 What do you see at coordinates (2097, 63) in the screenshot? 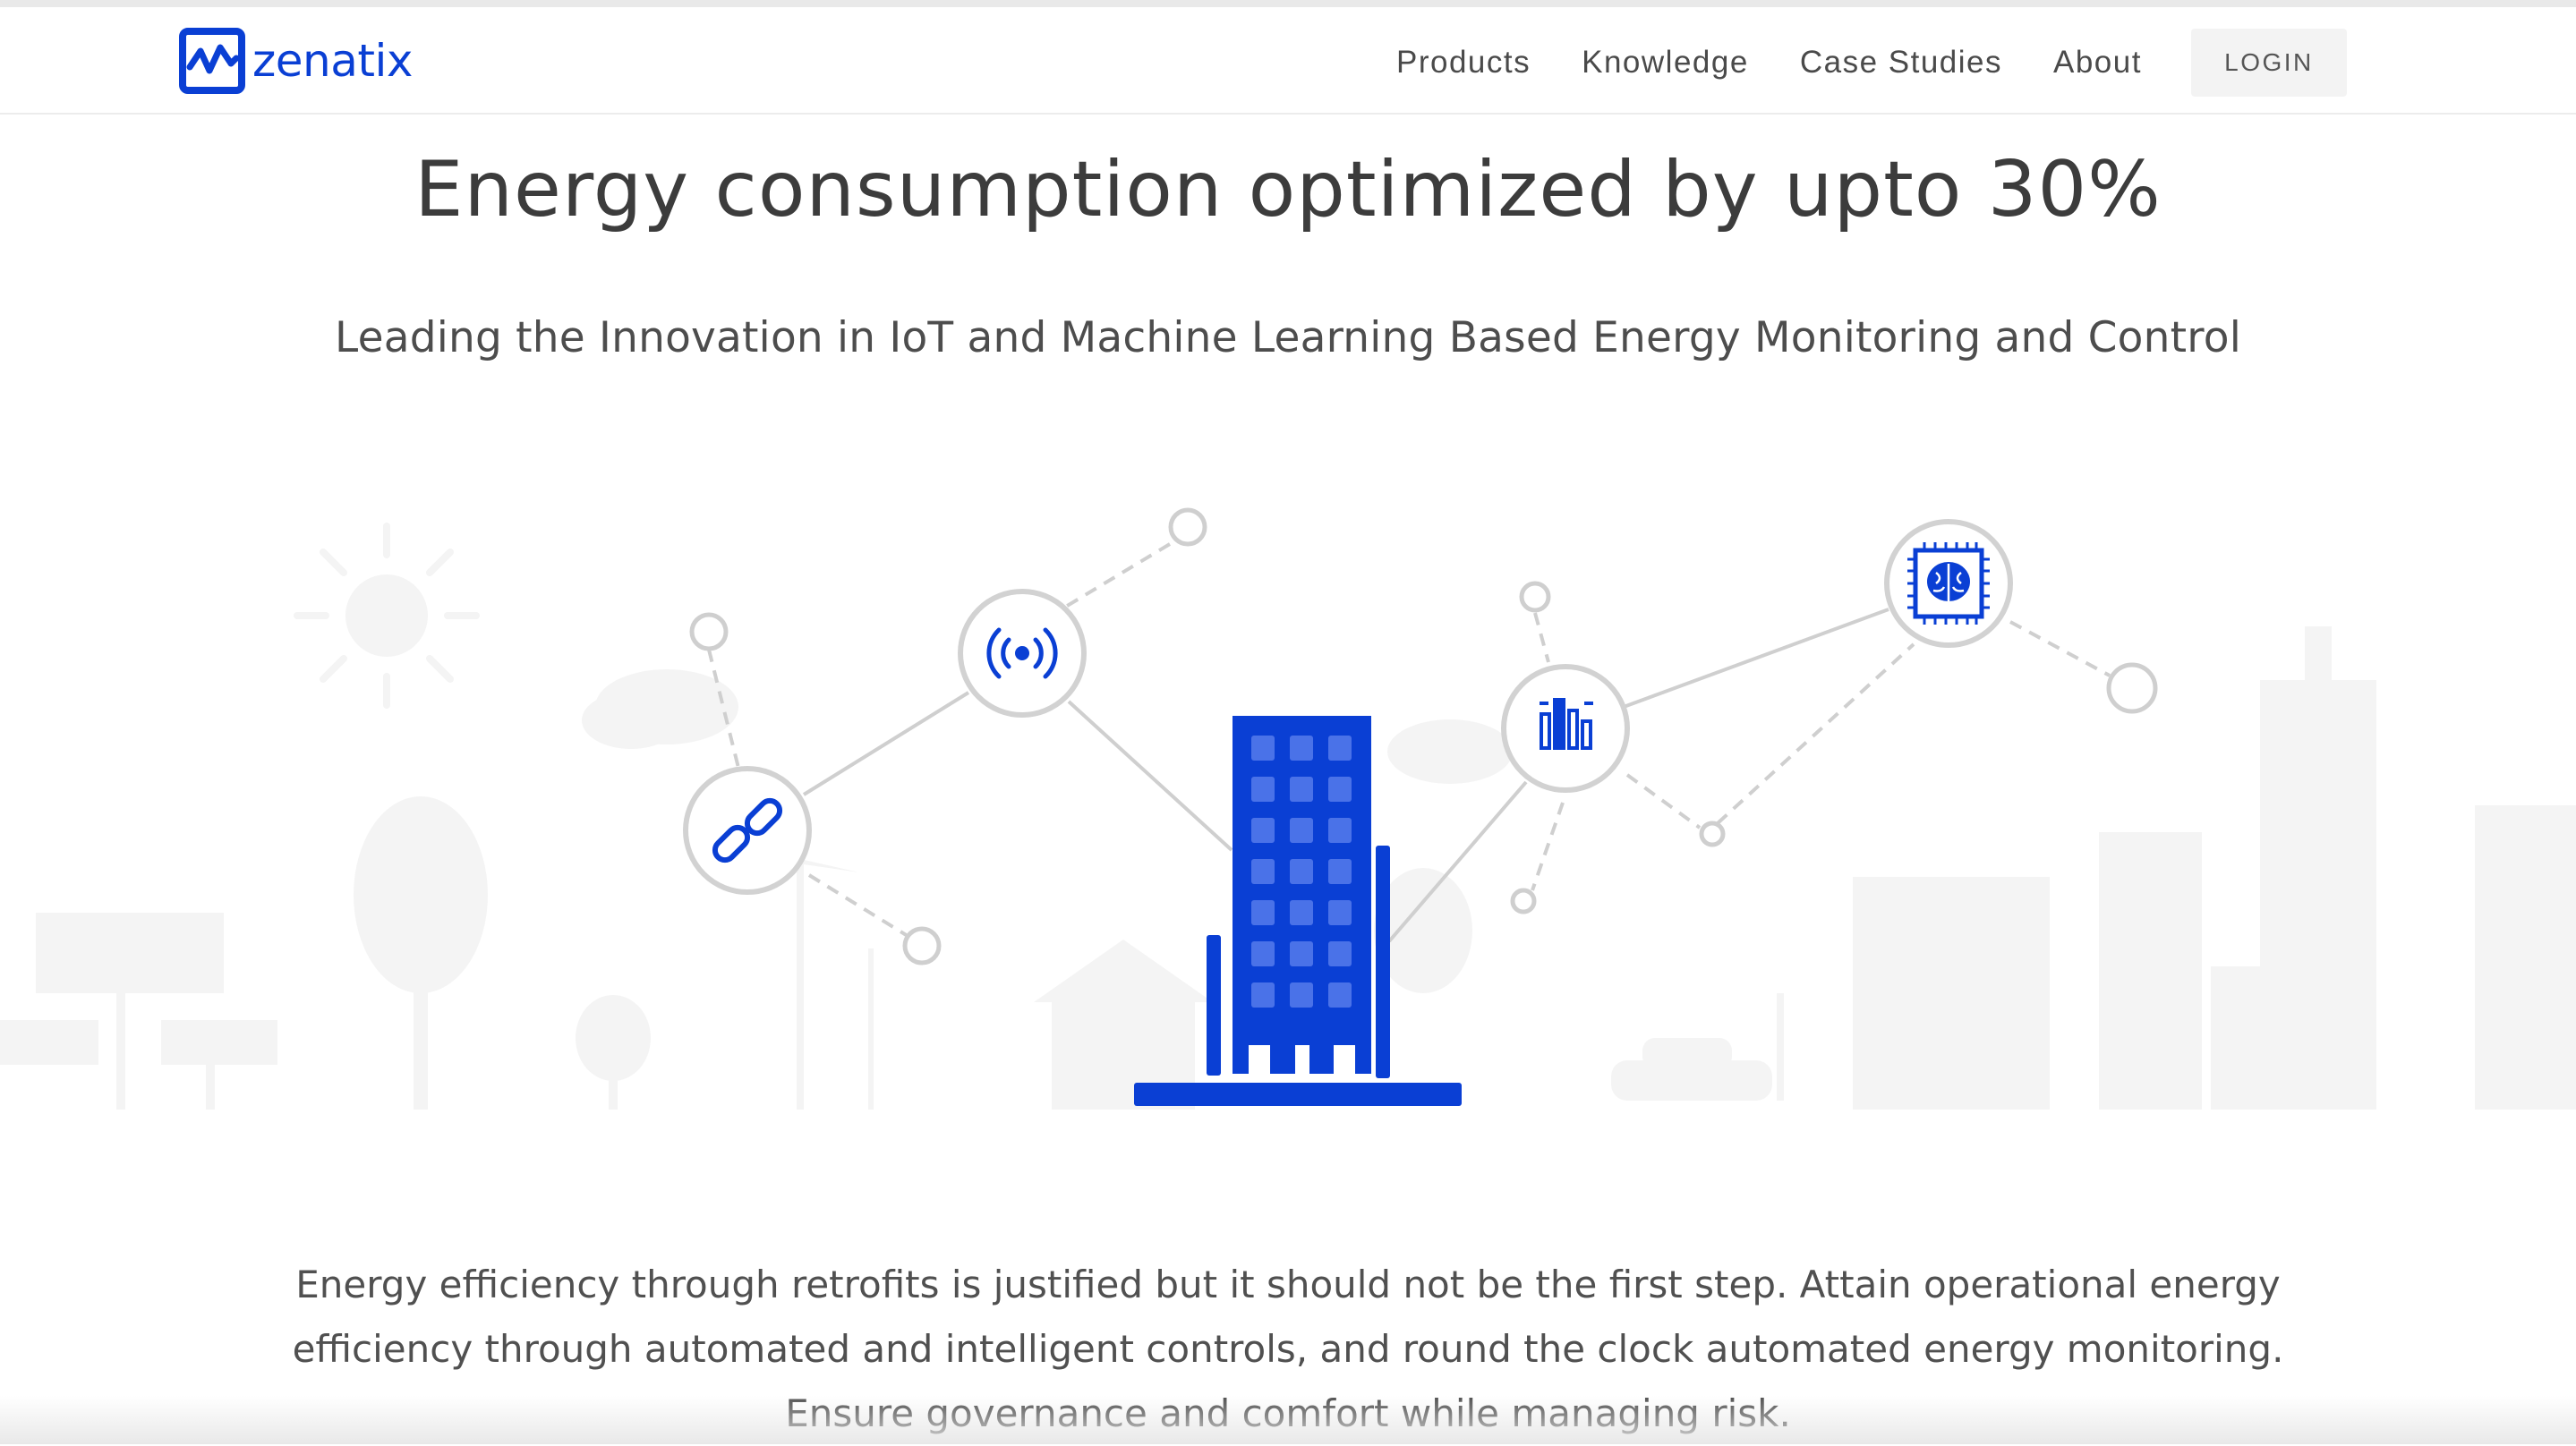
I see `nav-about: About` at bounding box center [2097, 63].